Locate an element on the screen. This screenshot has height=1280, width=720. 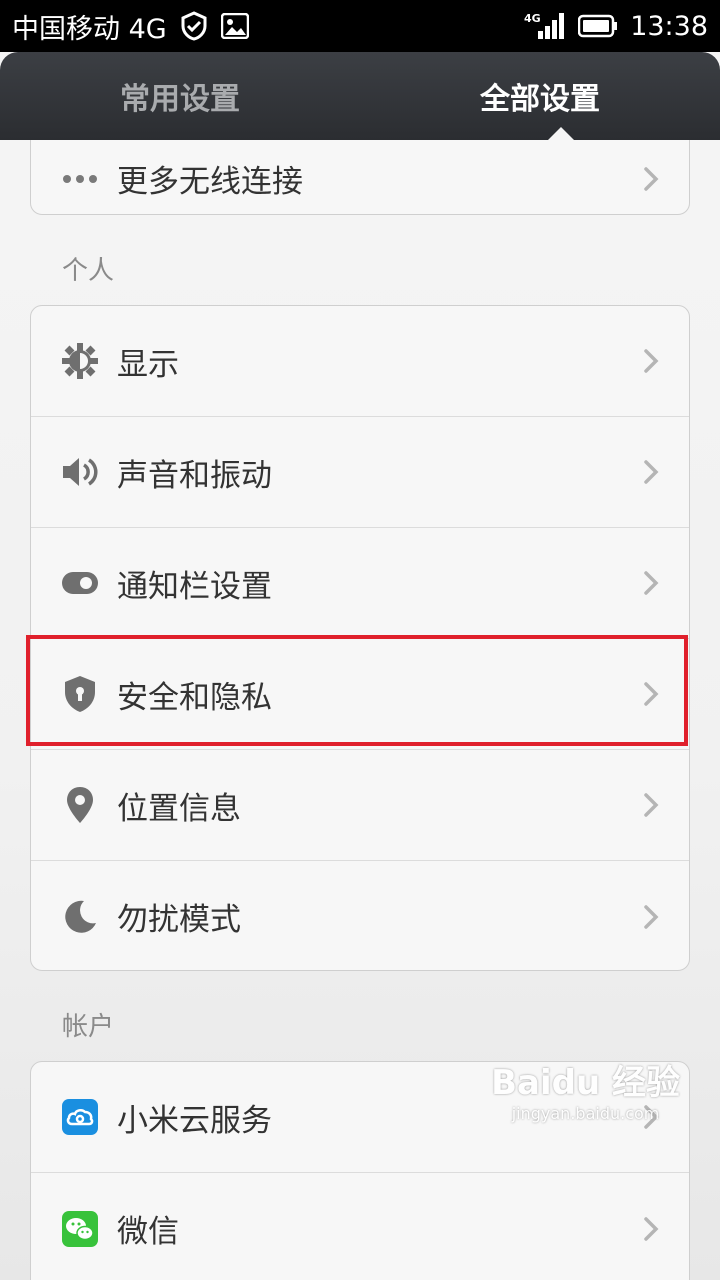
active-tab-indicator is located at coordinates (561, 133).